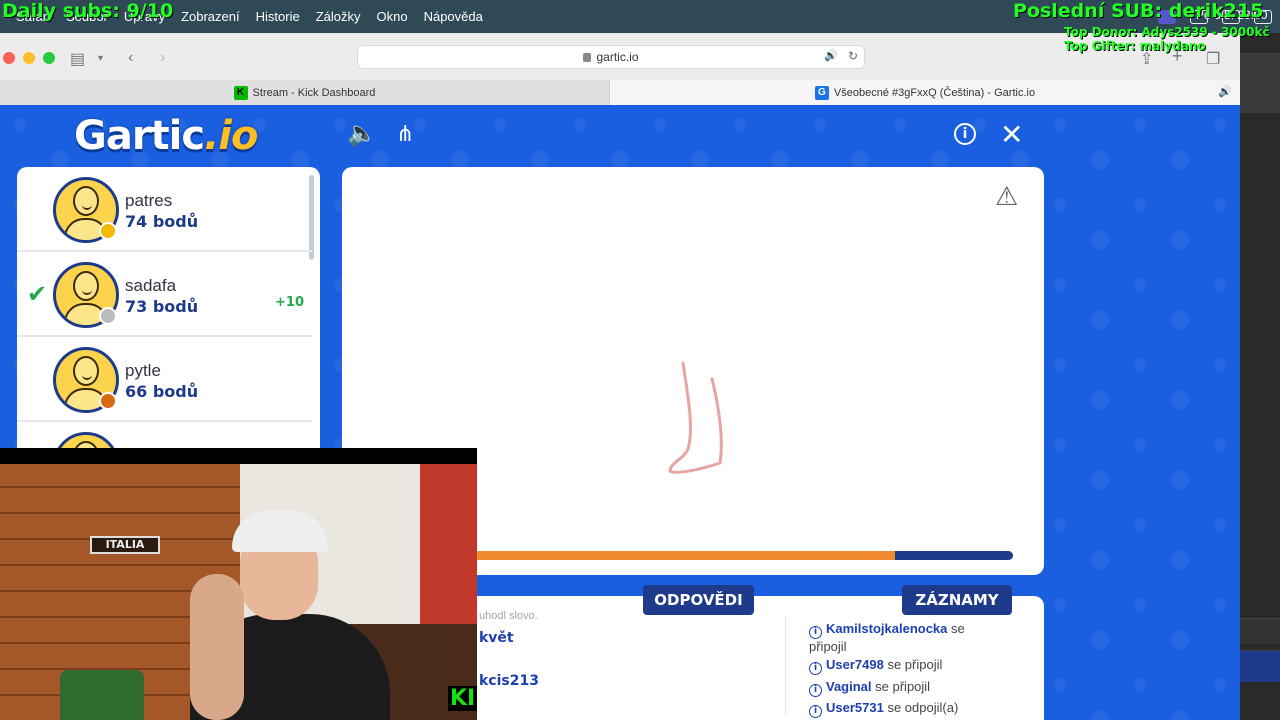 The image size is (1280, 720). I want to click on reload-icon: ↻, so click(853, 56).